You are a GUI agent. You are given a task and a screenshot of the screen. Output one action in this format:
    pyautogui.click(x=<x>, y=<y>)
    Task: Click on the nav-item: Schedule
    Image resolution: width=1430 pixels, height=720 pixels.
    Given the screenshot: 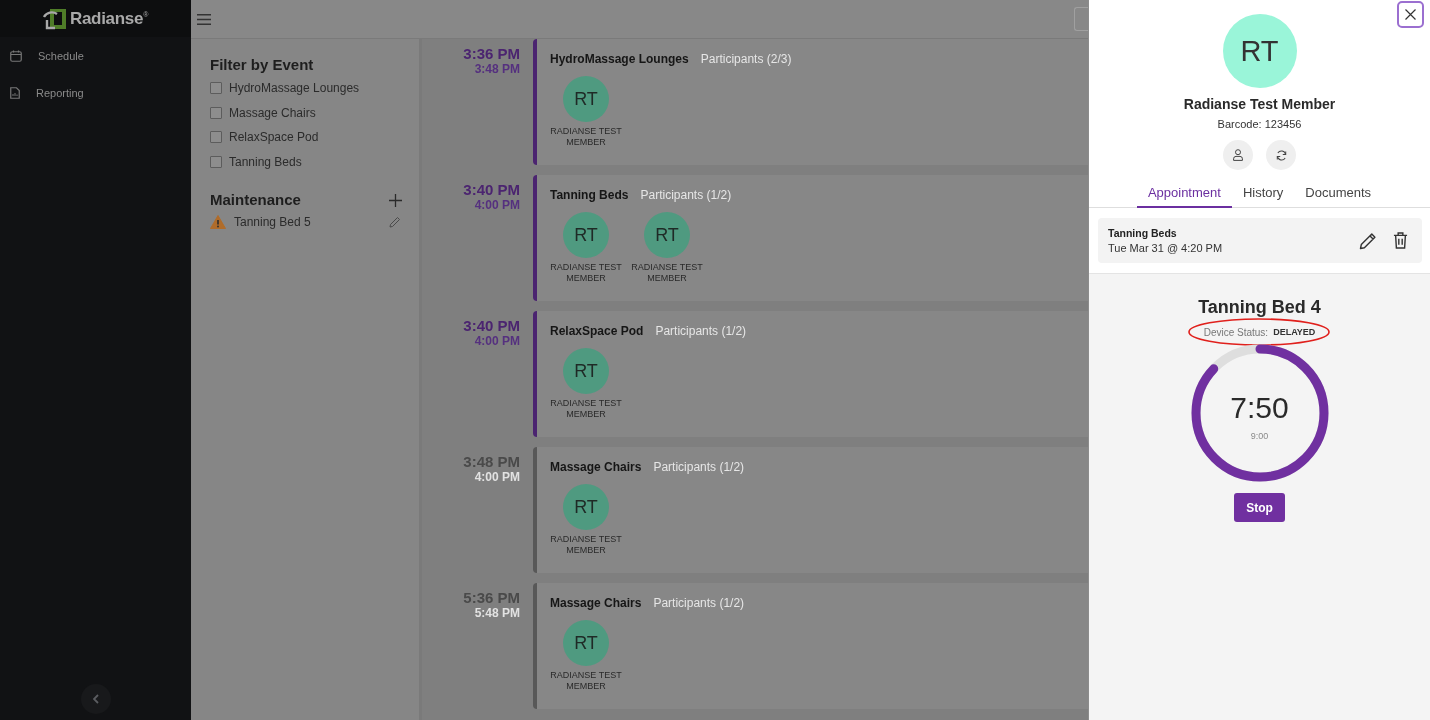 What is the action you would take?
    pyautogui.click(x=95, y=55)
    